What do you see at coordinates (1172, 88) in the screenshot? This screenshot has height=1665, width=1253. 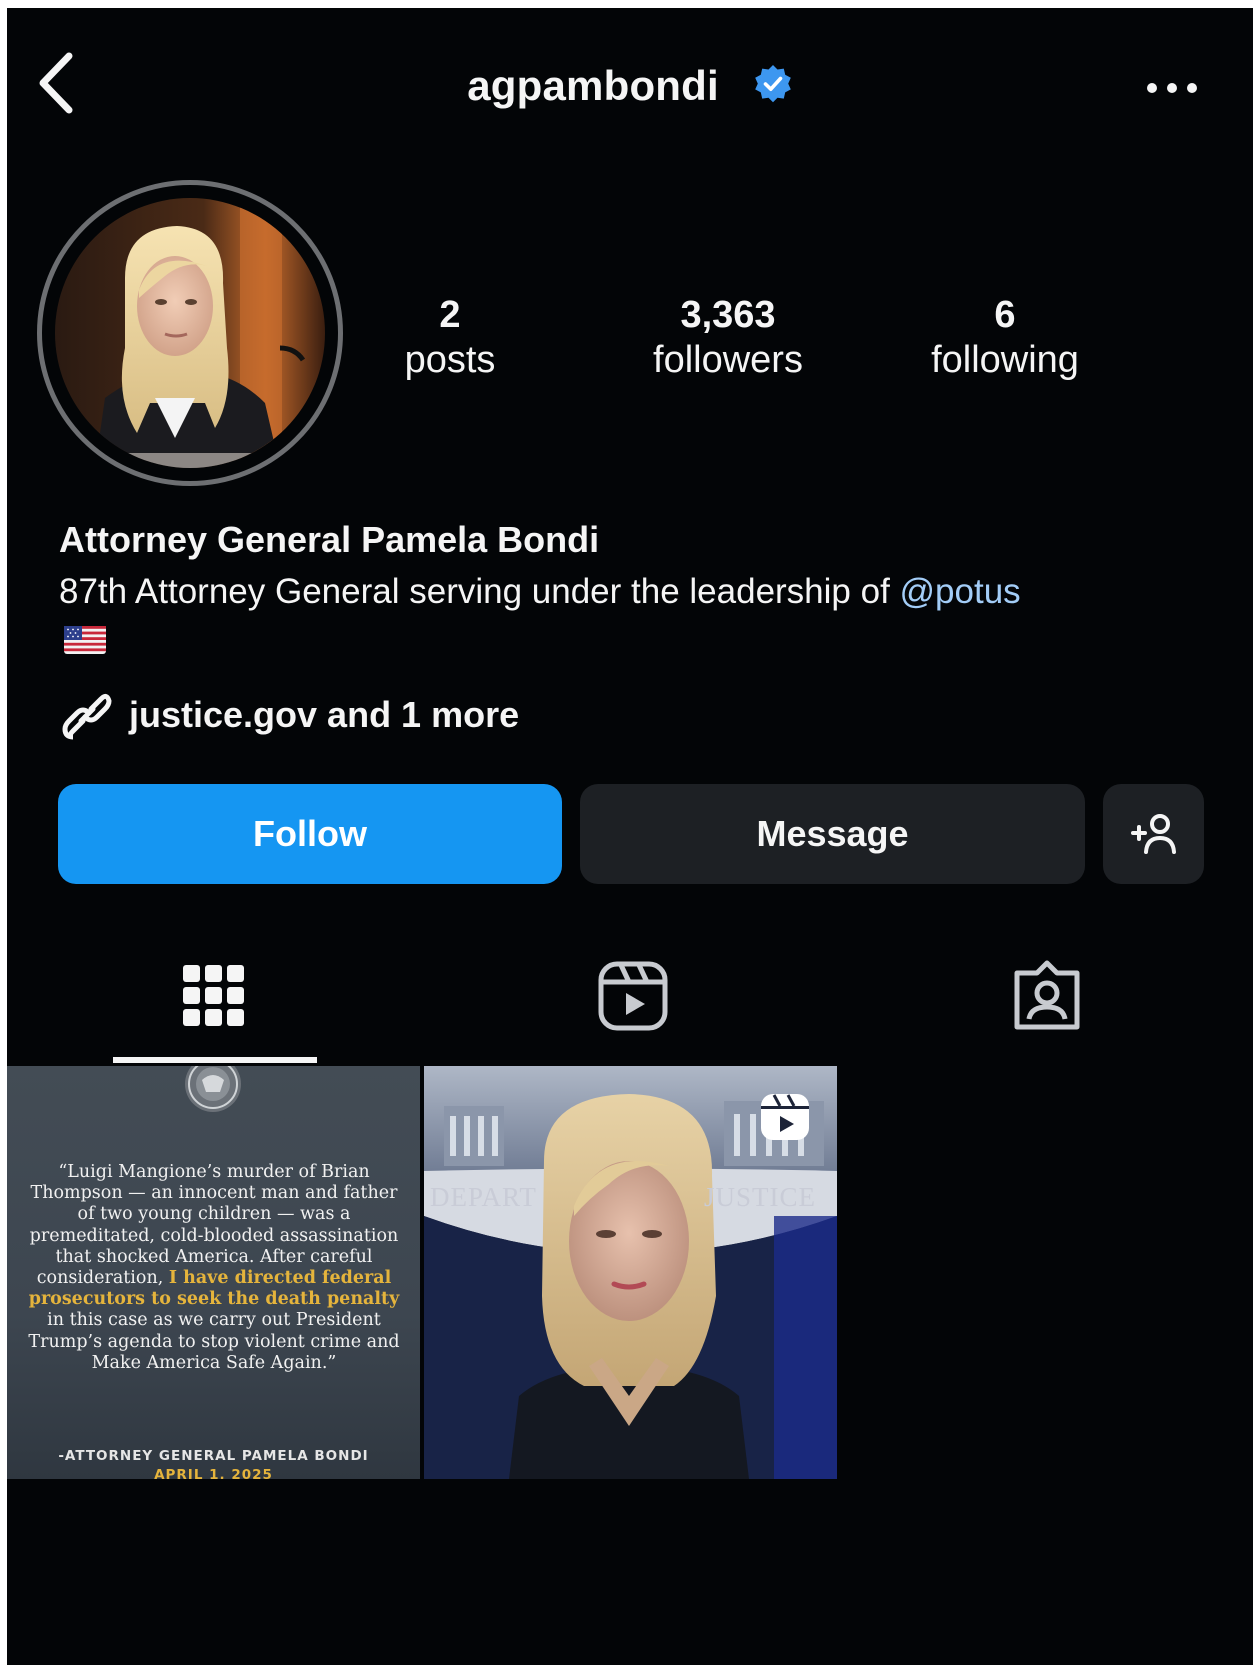 I see `more-horizontal-icon` at bounding box center [1172, 88].